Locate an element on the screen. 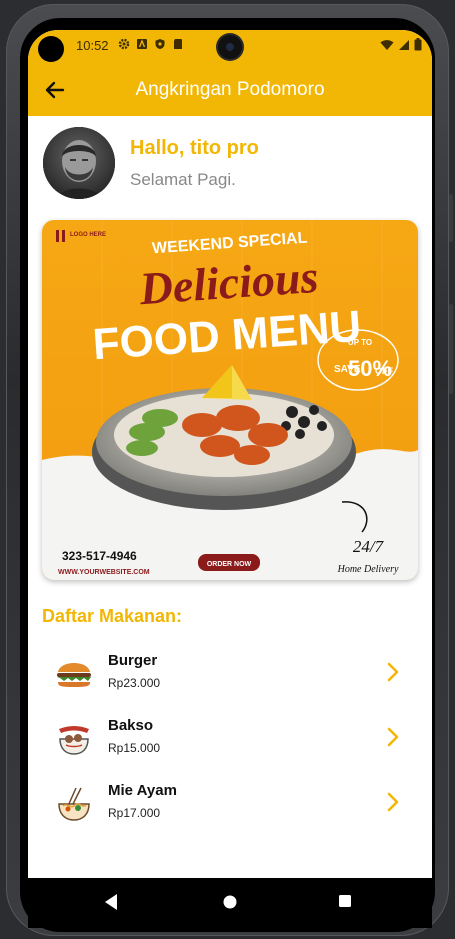  menu-item-name: Mie Ayam is located at coordinates (142, 790).